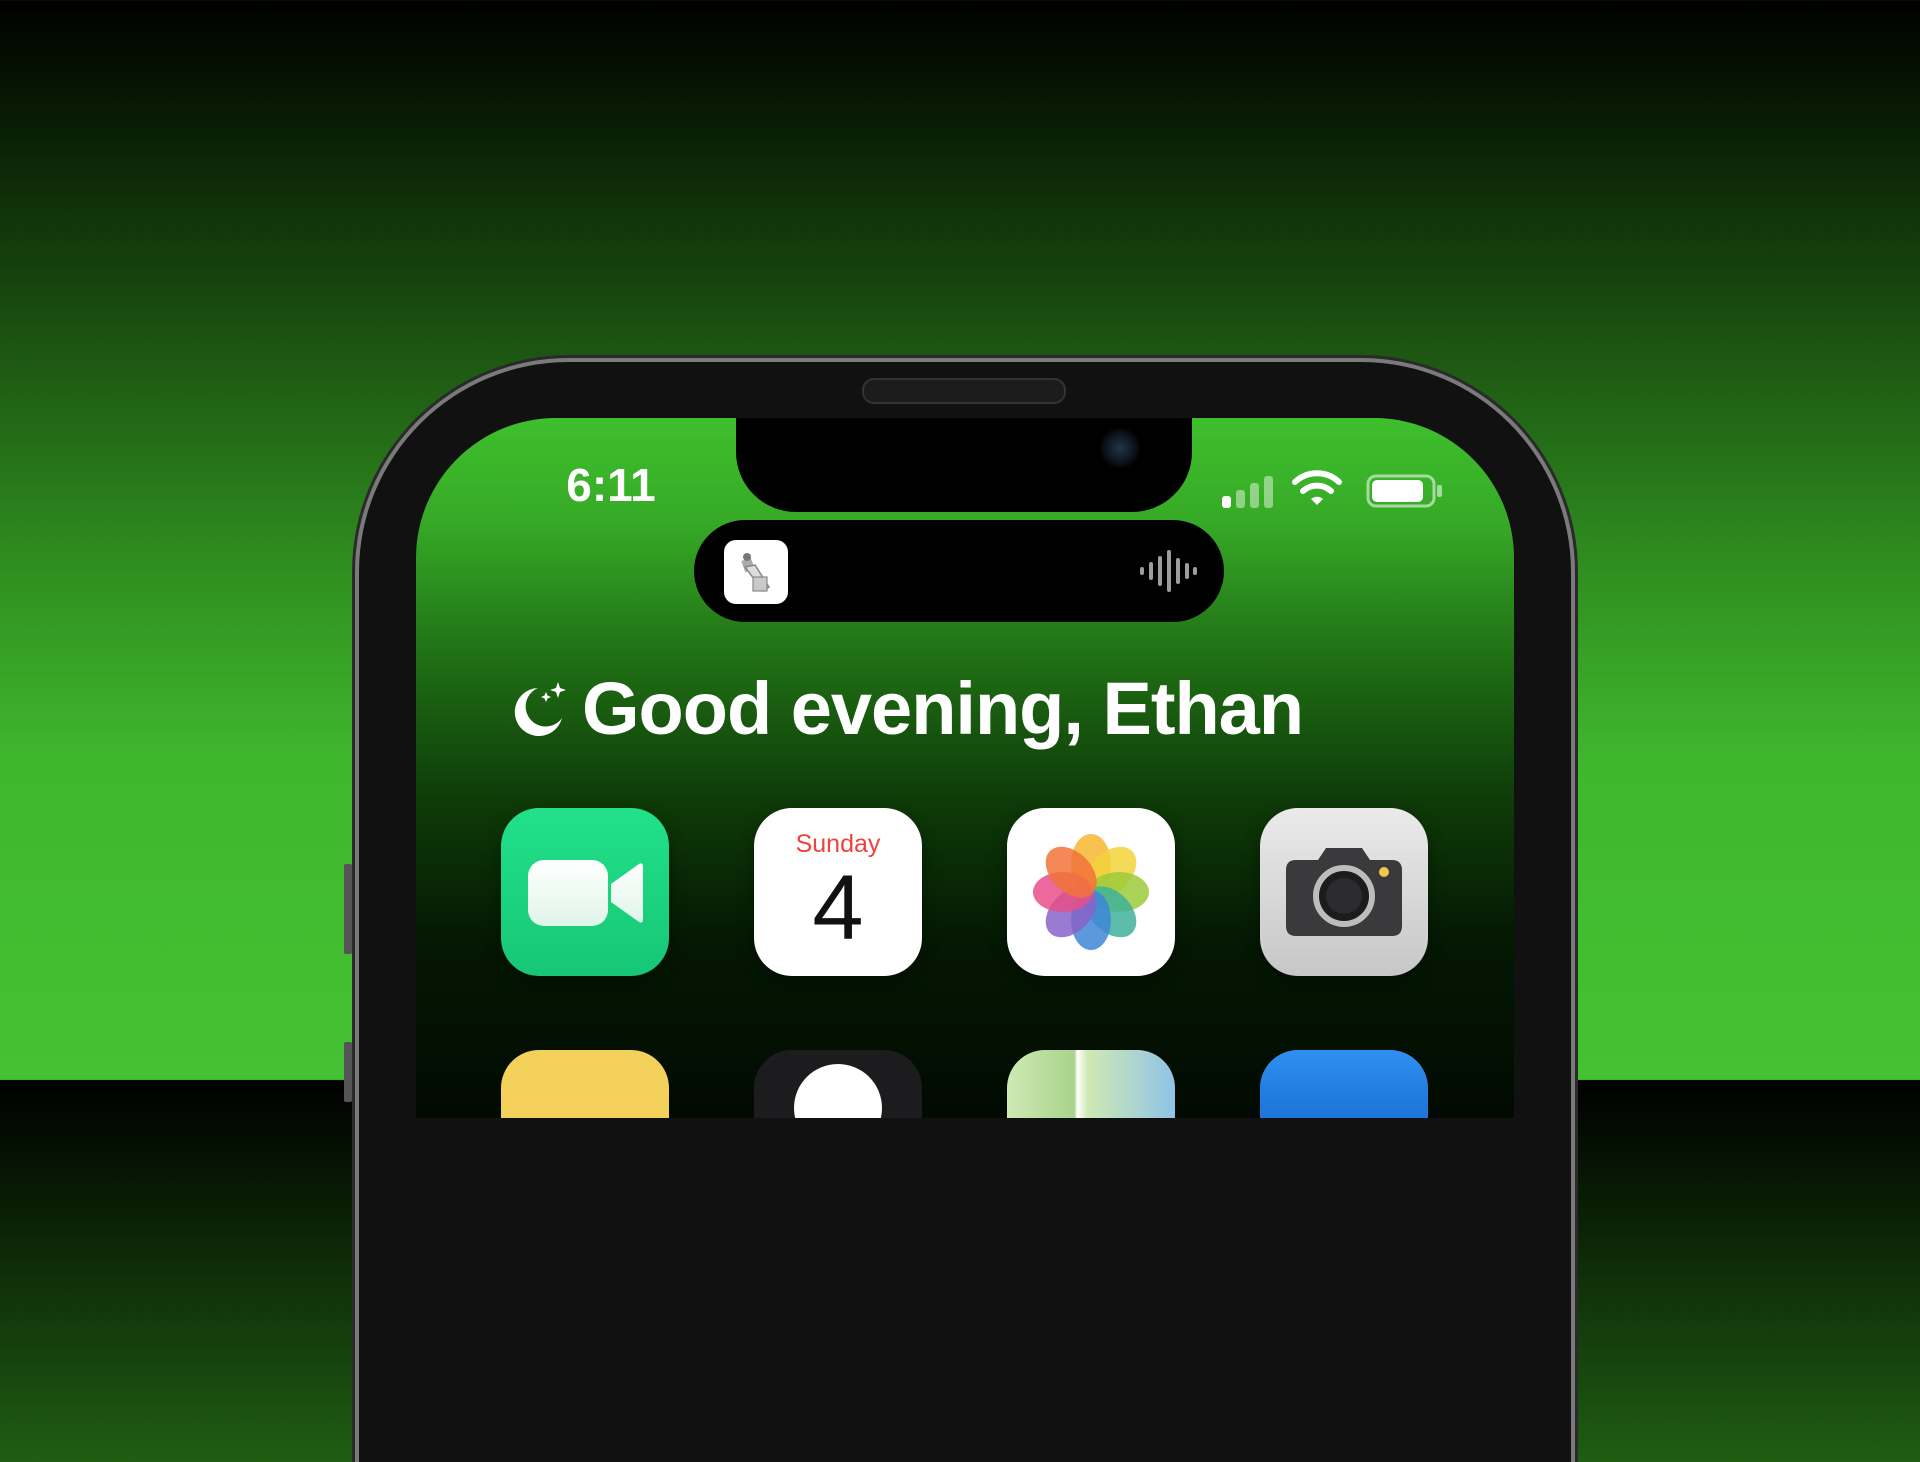 The width and height of the screenshot is (1920, 1462). What do you see at coordinates (1120, 448) in the screenshot?
I see `front-camera-icon` at bounding box center [1120, 448].